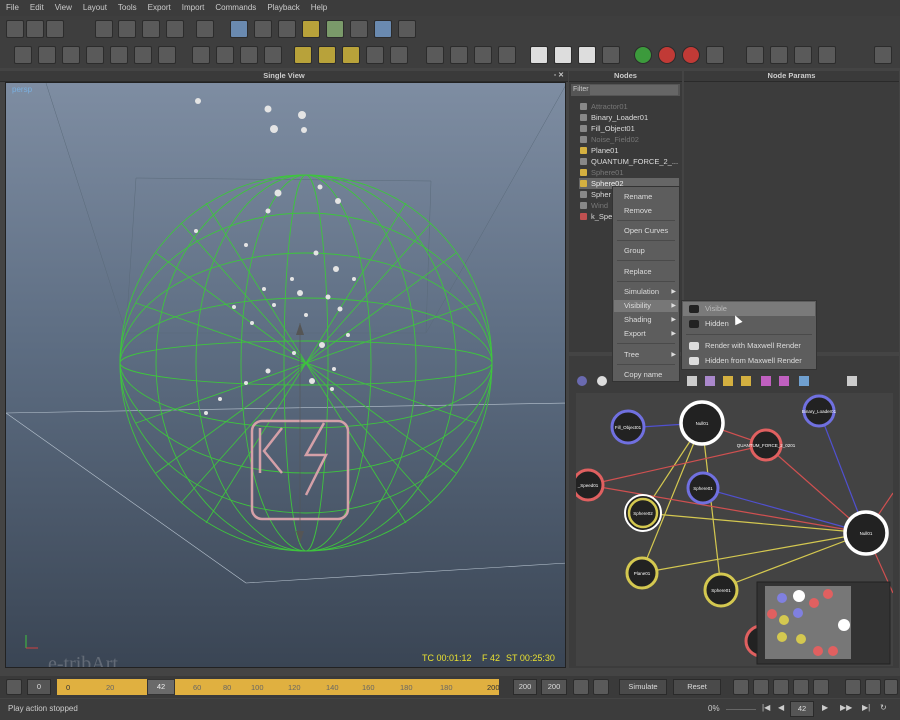 The height and width of the screenshot is (720, 900). What do you see at coordinates (749, 309) in the screenshot?
I see `submenu-item-visible: Visible` at bounding box center [749, 309].